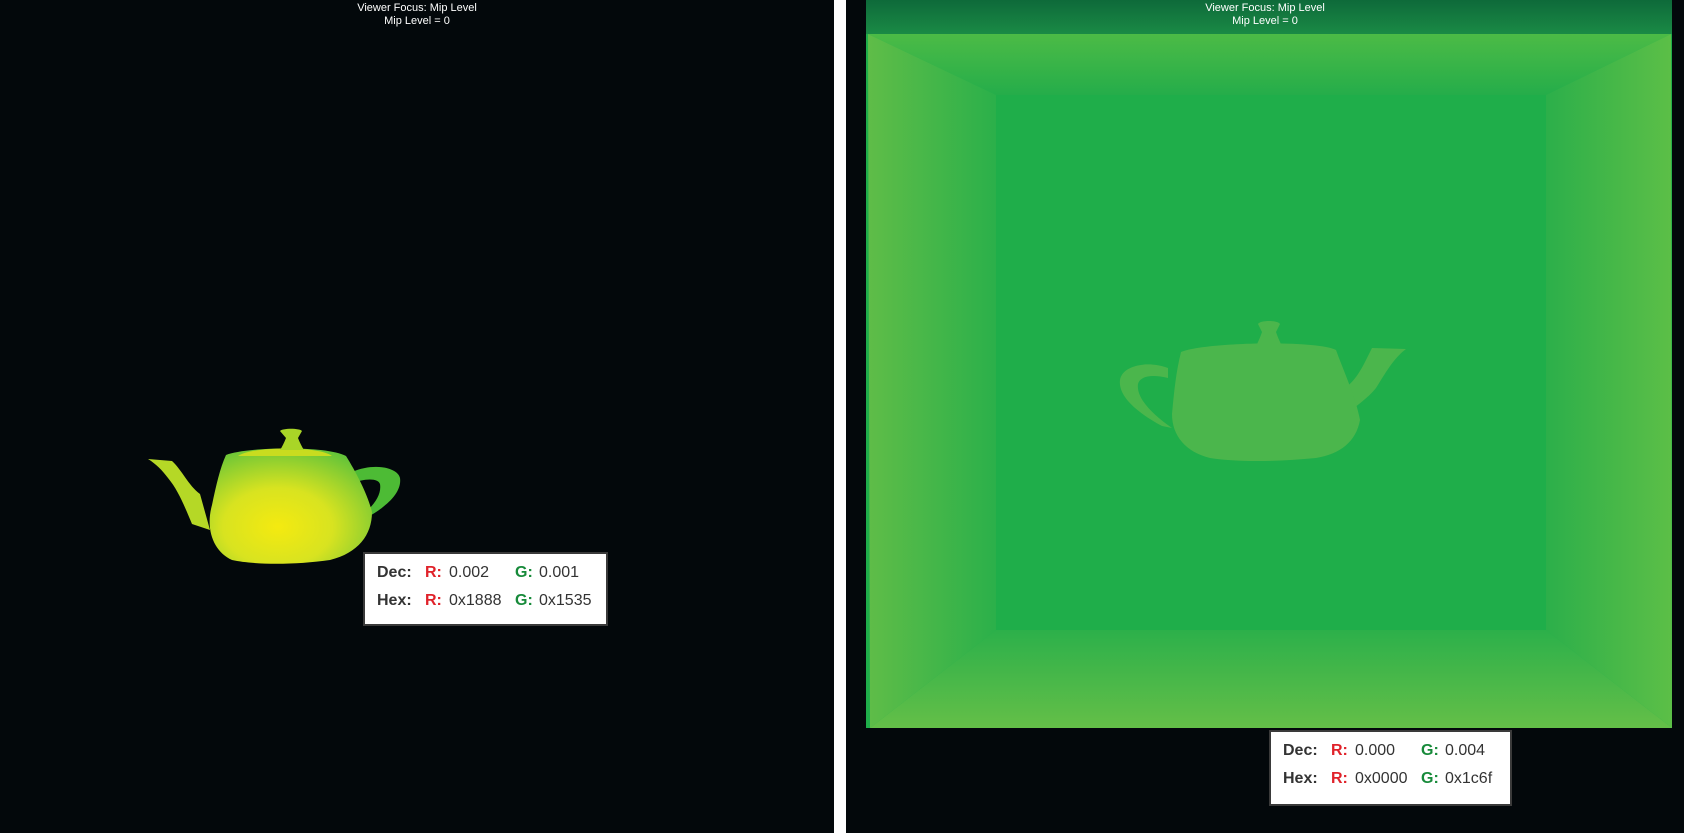  I want to click on right-readout-dec-row: Dec: R: 0.000 G: 0.004, so click(1390, 756).